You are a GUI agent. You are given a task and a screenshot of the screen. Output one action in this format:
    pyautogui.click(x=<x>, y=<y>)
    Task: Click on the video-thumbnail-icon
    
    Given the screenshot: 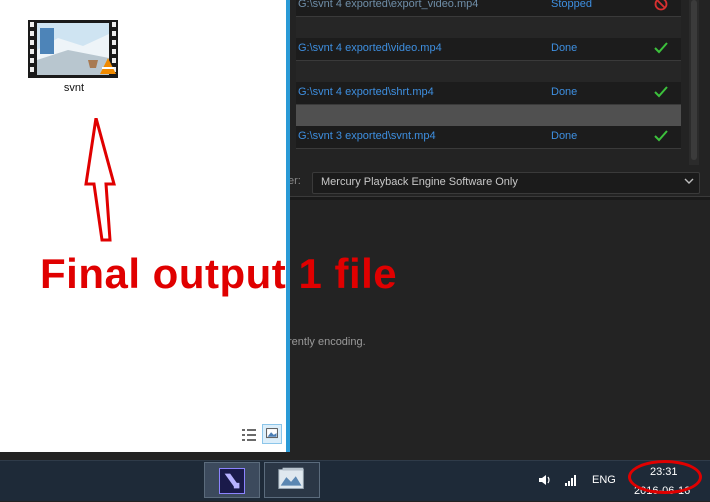 What is the action you would take?
    pyautogui.click(x=73, y=49)
    